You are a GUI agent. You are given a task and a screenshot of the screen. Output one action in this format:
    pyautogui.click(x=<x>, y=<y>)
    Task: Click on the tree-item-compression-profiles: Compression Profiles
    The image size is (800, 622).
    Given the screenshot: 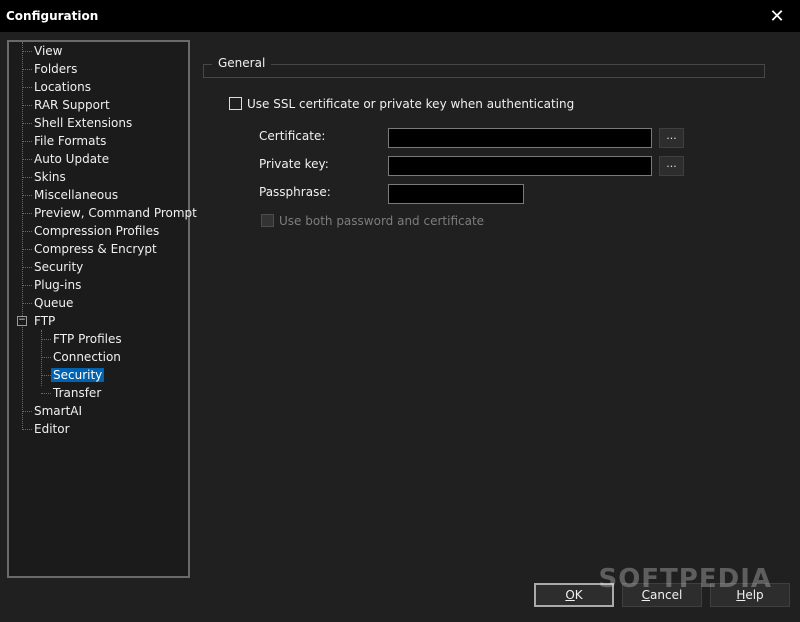 What is the action you would take?
    pyautogui.click(x=96, y=231)
    